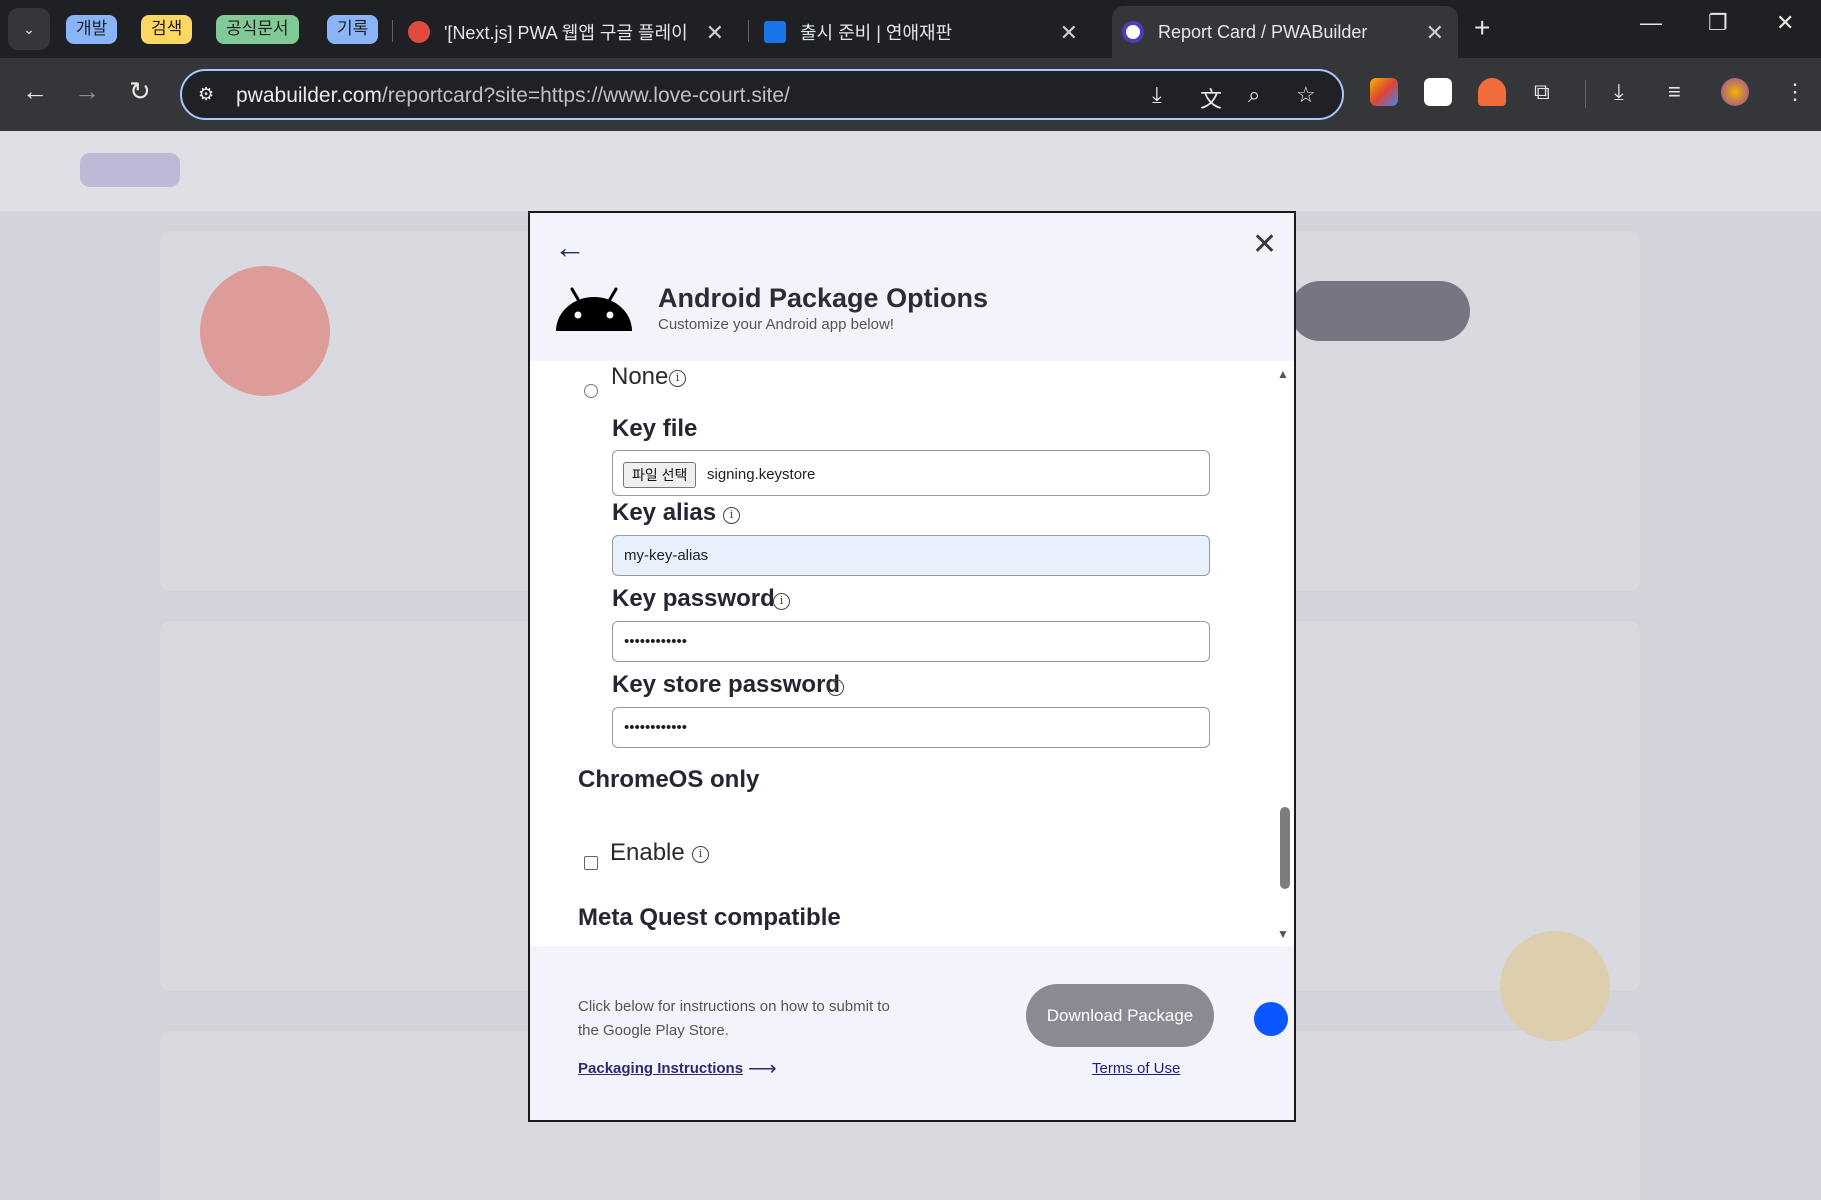 The image size is (1821, 1200). I want to click on minimize-icon: —, so click(1651, 23).